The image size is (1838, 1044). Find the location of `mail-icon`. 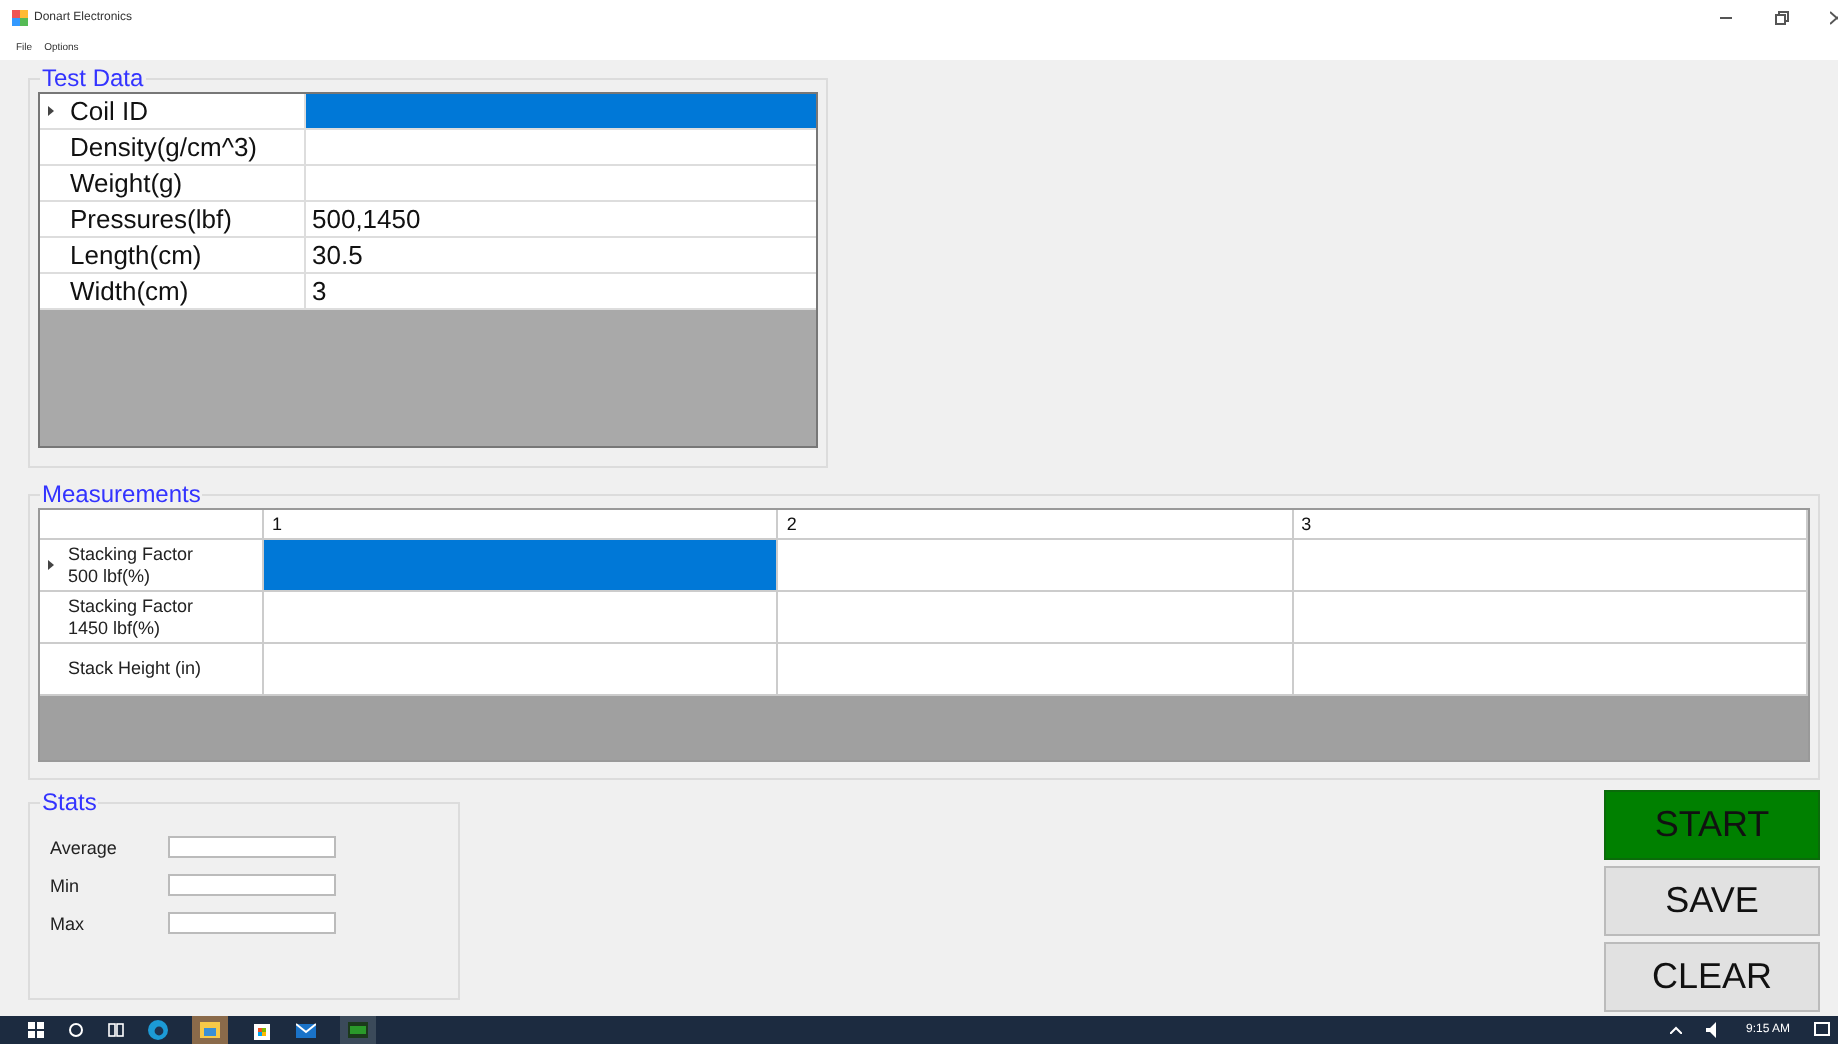

mail-icon is located at coordinates (306, 1030).